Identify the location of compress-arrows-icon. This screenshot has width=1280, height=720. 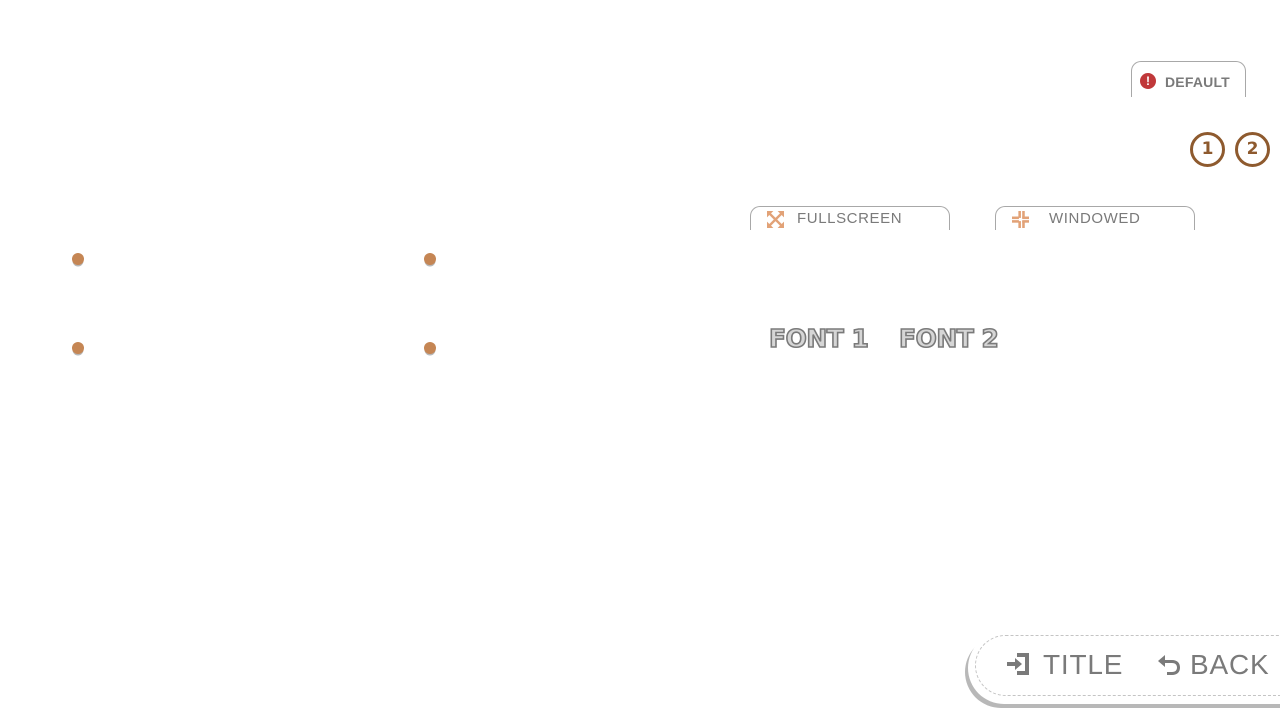
(1020, 219).